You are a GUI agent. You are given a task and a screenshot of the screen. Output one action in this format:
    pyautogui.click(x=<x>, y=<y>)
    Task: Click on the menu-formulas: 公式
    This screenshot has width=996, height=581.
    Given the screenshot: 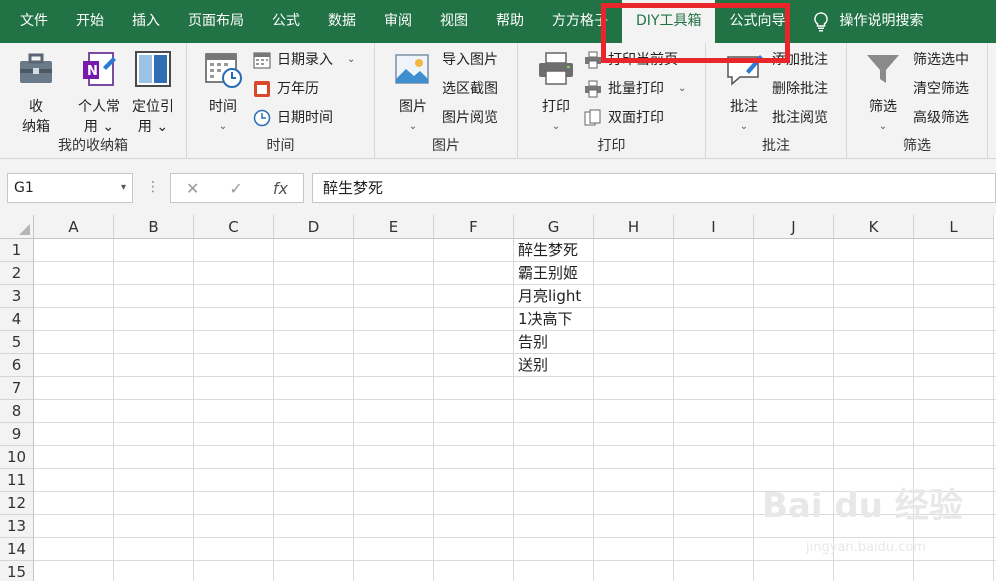 What is the action you would take?
    pyautogui.click(x=286, y=21)
    